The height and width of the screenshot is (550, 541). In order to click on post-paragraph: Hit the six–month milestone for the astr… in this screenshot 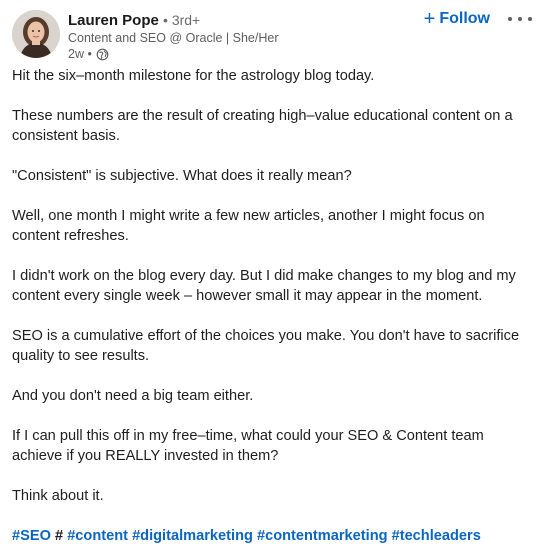, I will do `click(193, 76)`.